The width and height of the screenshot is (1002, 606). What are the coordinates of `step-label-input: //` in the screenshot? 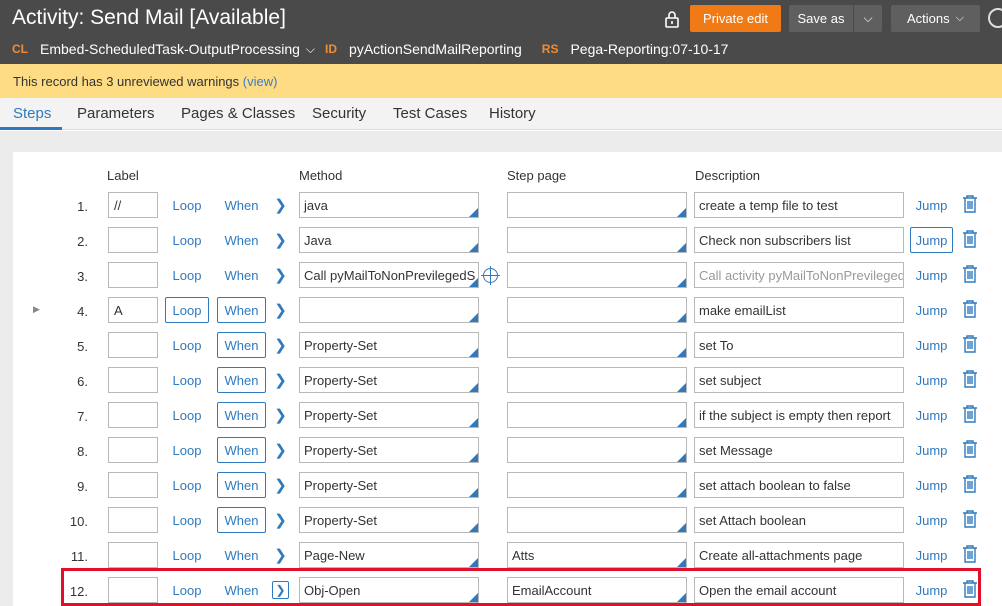 It's located at (133, 205).